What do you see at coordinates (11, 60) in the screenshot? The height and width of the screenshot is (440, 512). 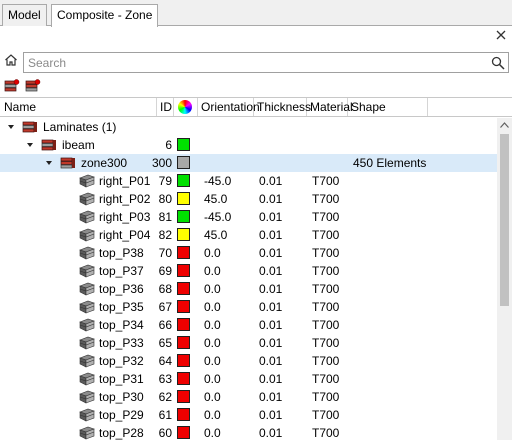 I see `home-icon` at bounding box center [11, 60].